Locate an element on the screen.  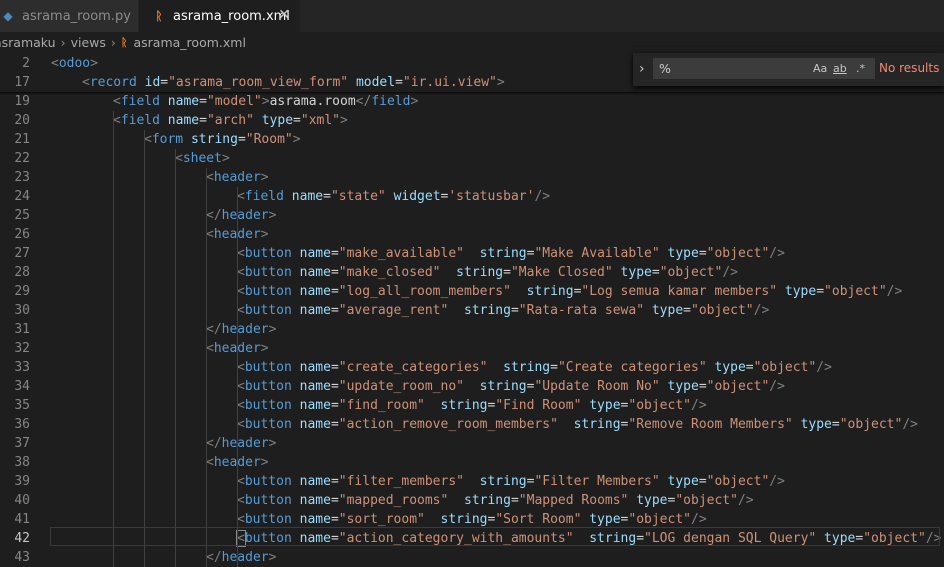
code-token: string is located at coordinates (480, 272).